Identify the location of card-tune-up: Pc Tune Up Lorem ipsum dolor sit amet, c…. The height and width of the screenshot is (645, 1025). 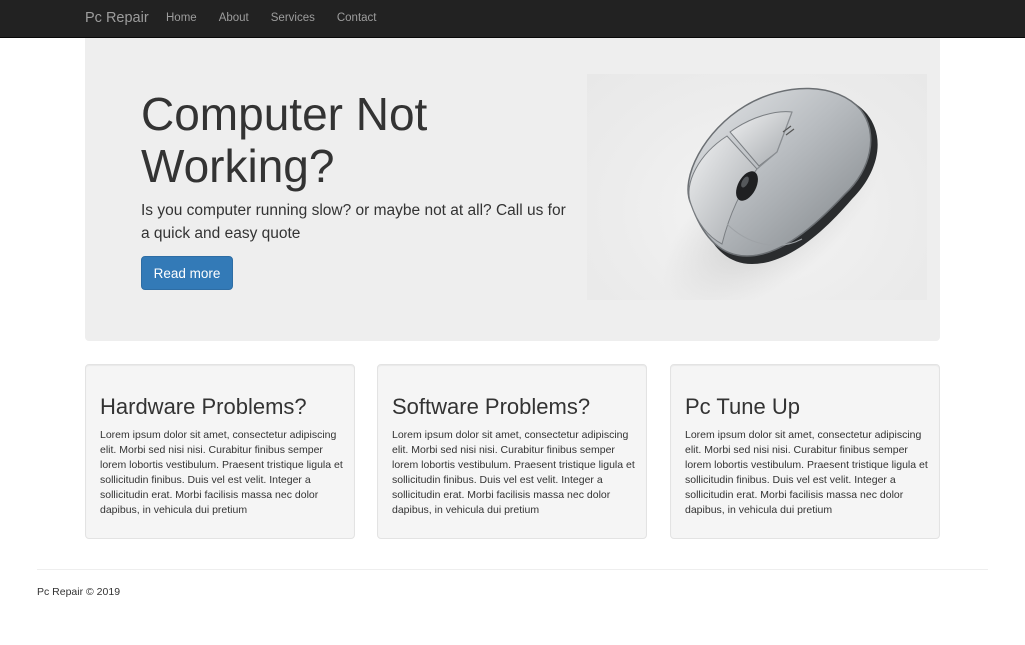
(805, 451).